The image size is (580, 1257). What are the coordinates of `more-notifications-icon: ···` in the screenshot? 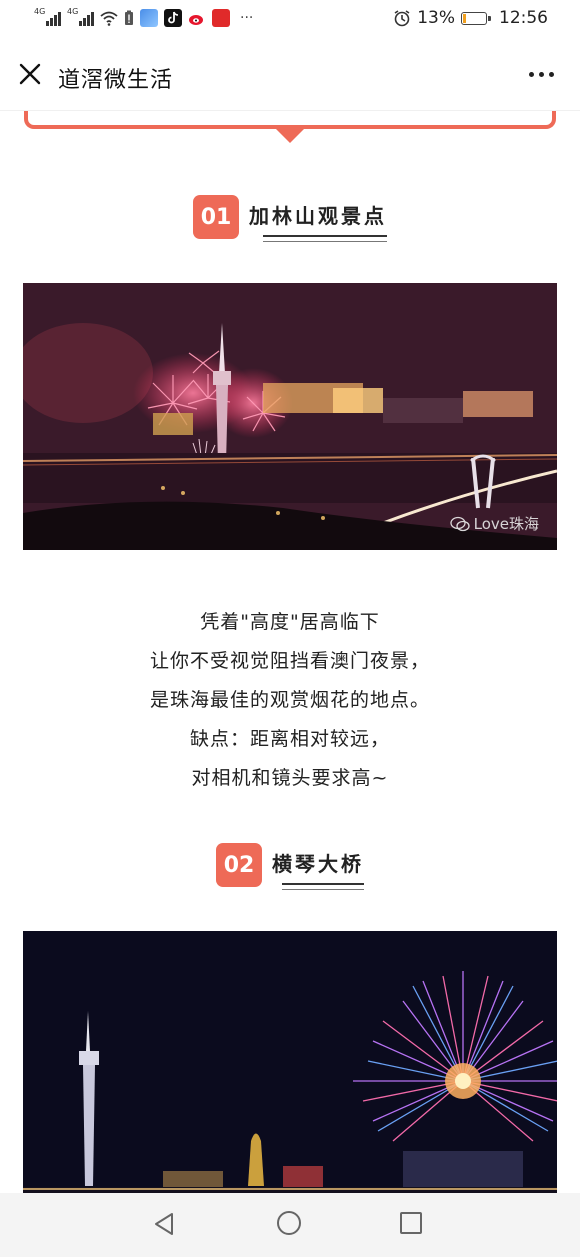 It's located at (247, 18).